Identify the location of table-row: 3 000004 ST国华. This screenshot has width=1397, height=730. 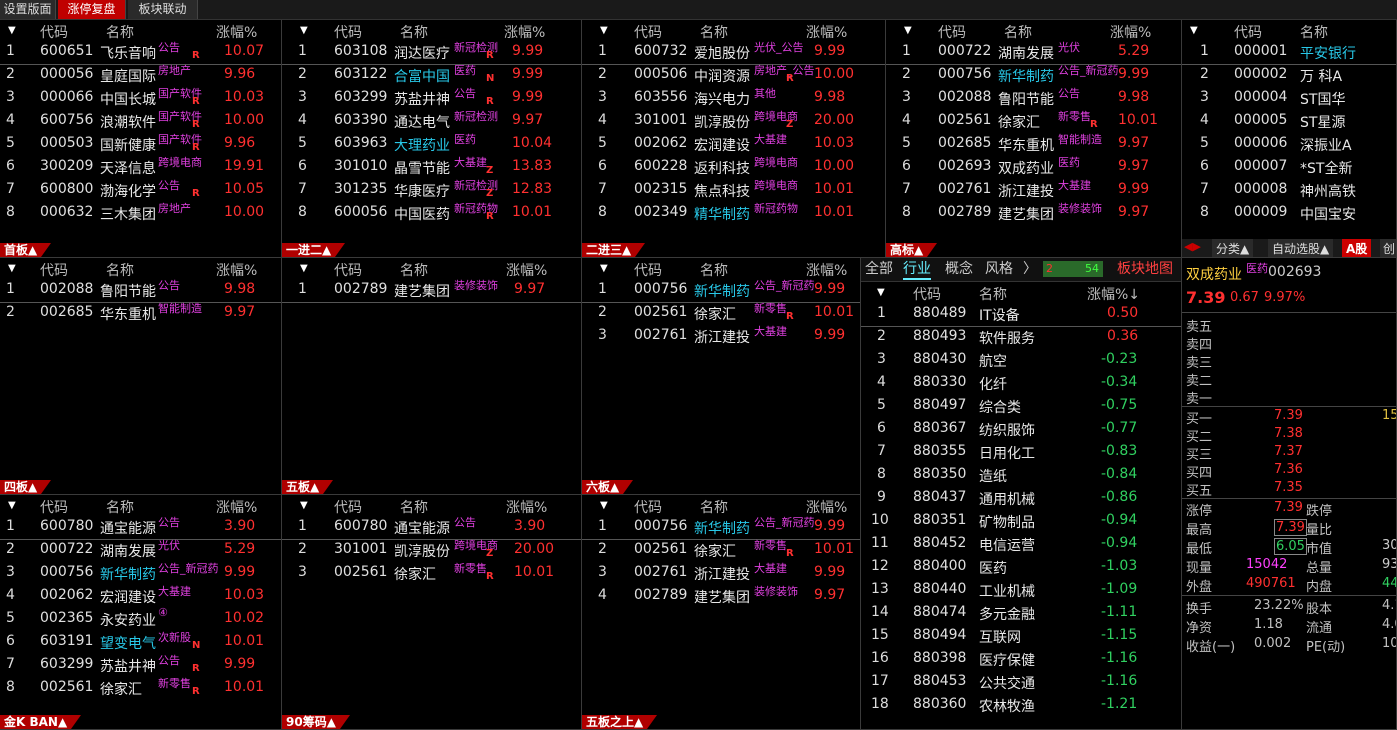
(1289, 99).